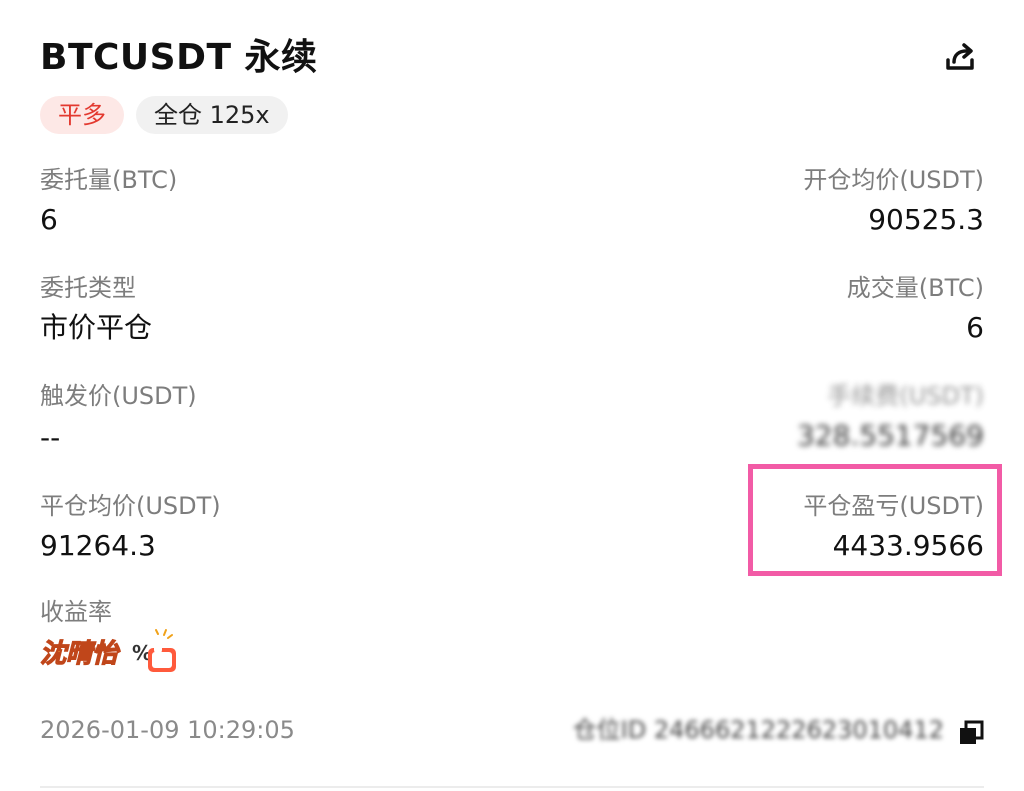 The width and height of the screenshot is (1024, 791). I want to click on order-qty-label: 委托量(BTC), so click(109, 180).